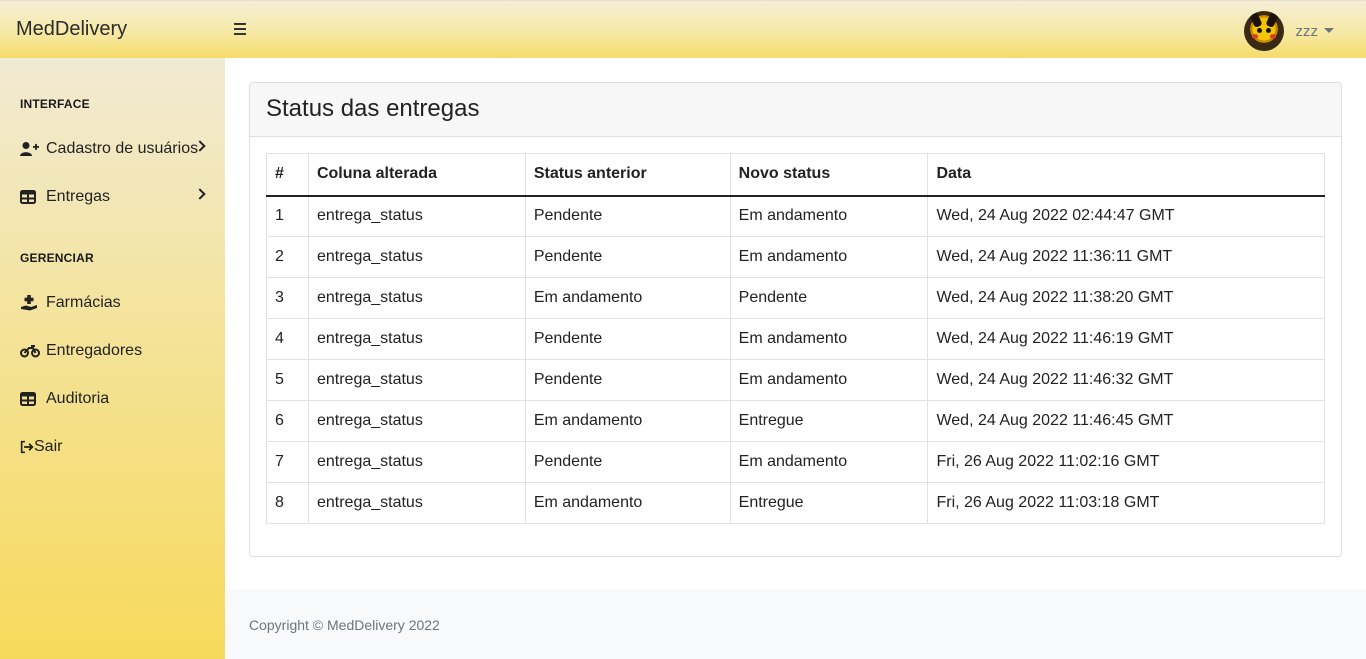 The image size is (1366, 659). Describe the element at coordinates (1126, 421) in the screenshot. I see `table-cell: Wed, 24 Aug 2022 11:46:45 GMT` at that location.